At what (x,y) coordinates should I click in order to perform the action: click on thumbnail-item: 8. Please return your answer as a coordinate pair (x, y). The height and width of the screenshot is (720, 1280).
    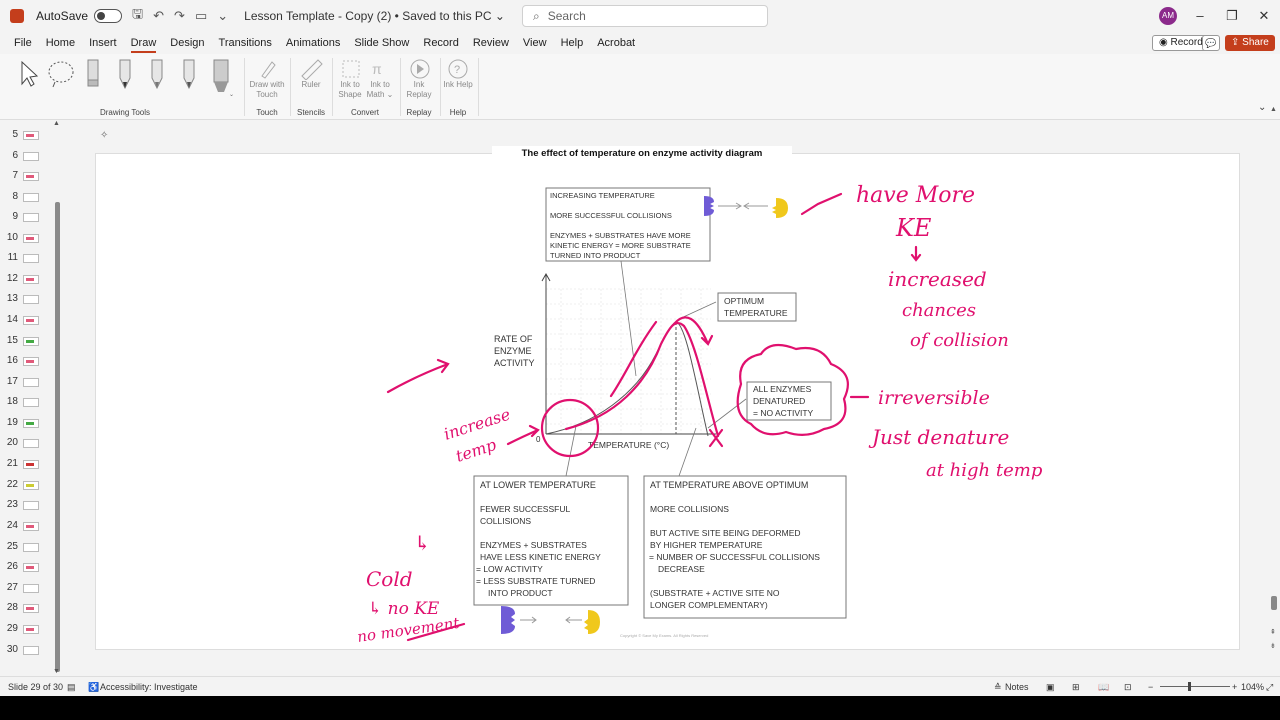
    Looking at the image, I should click on (25, 197).